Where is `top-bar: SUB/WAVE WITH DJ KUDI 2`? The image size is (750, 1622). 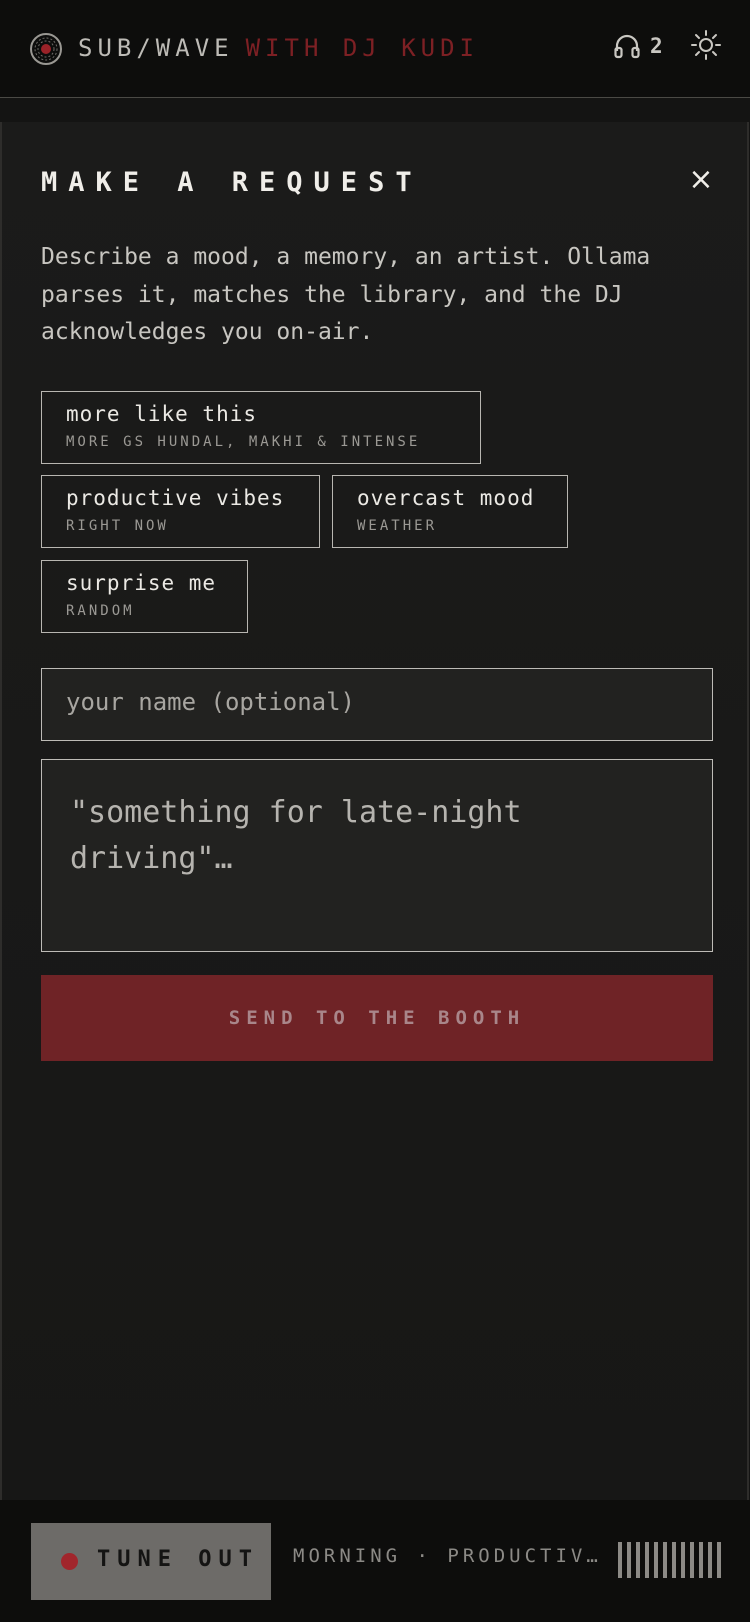 top-bar: SUB/WAVE WITH DJ KUDI 2 is located at coordinates (375, 49).